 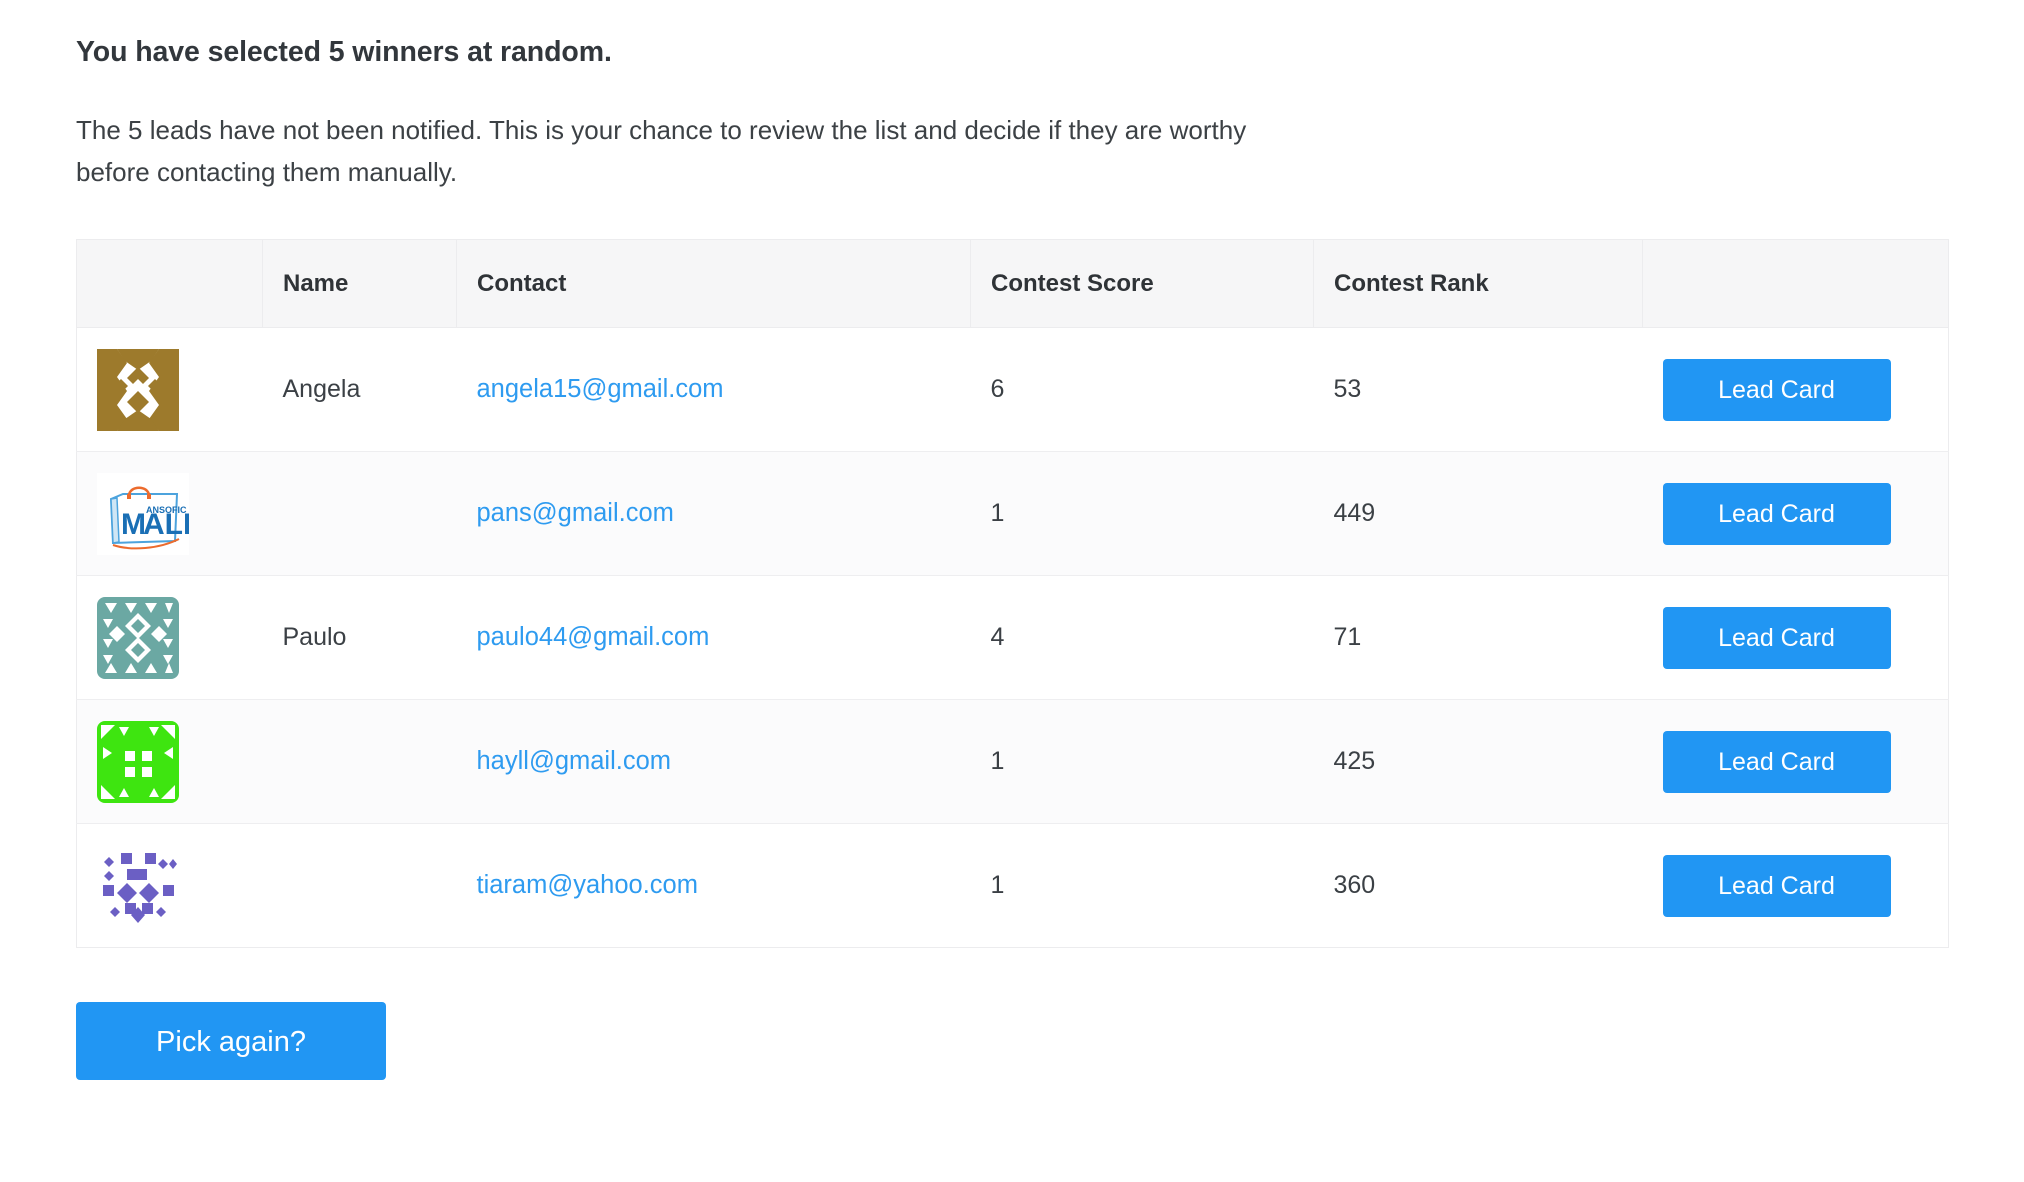 I want to click on column-header-name: Name, so click(x=359, y=284).